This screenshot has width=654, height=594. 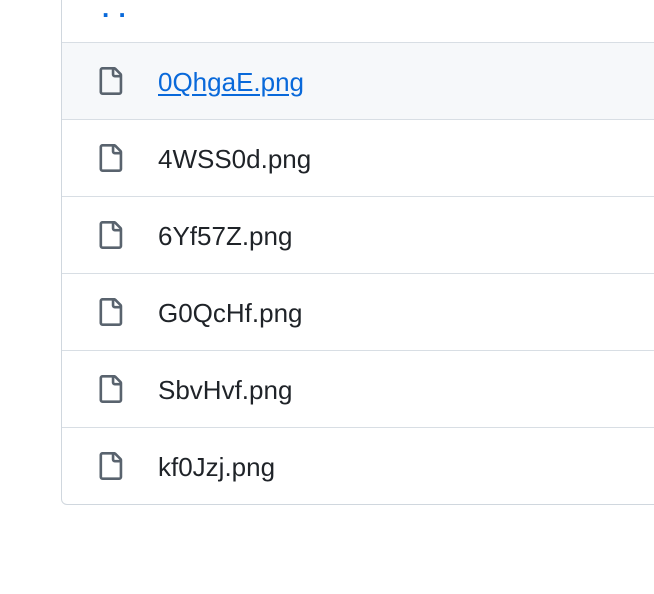 What do you see at coordinates (225, 236) in the screenshot?
I see `file-name-link: 6Yf57Z.png` at bounding box center [225, 236].